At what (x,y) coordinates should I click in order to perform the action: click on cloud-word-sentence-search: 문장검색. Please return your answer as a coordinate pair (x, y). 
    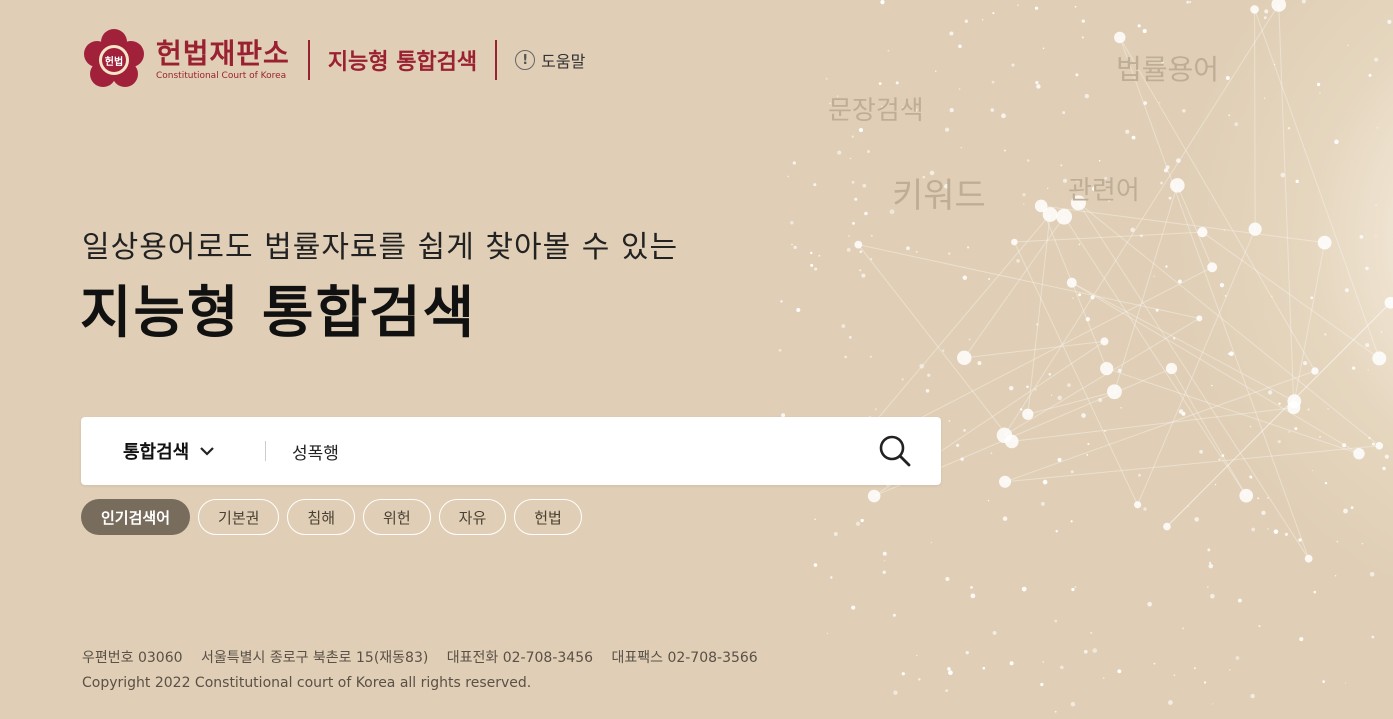
    Looking at the image, I should click on (876, 111).